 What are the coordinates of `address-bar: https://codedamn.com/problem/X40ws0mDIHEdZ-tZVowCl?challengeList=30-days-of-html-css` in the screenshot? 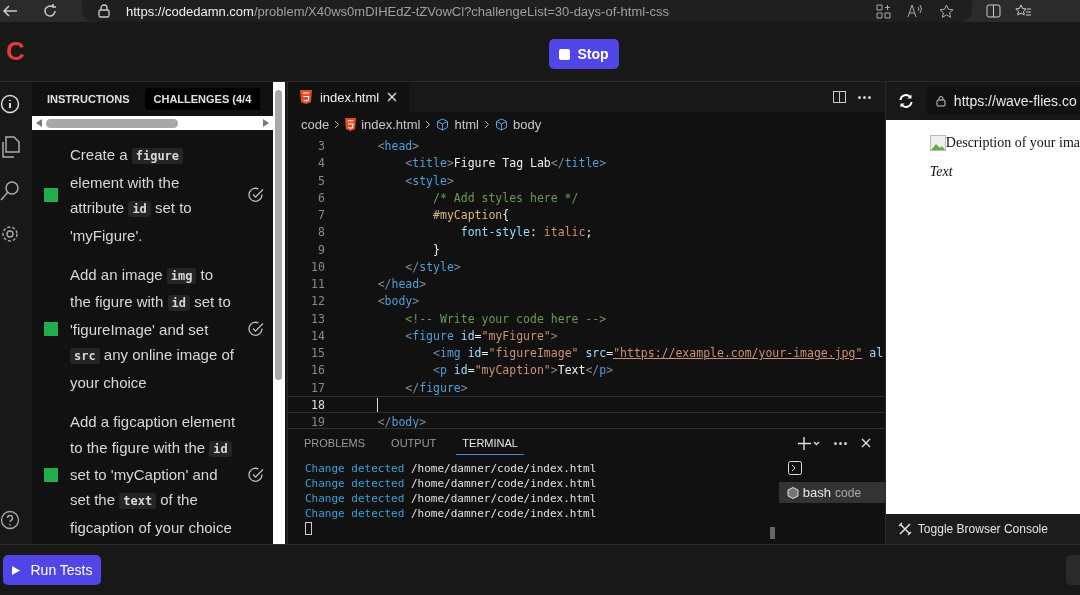 It's located at (527, 11).